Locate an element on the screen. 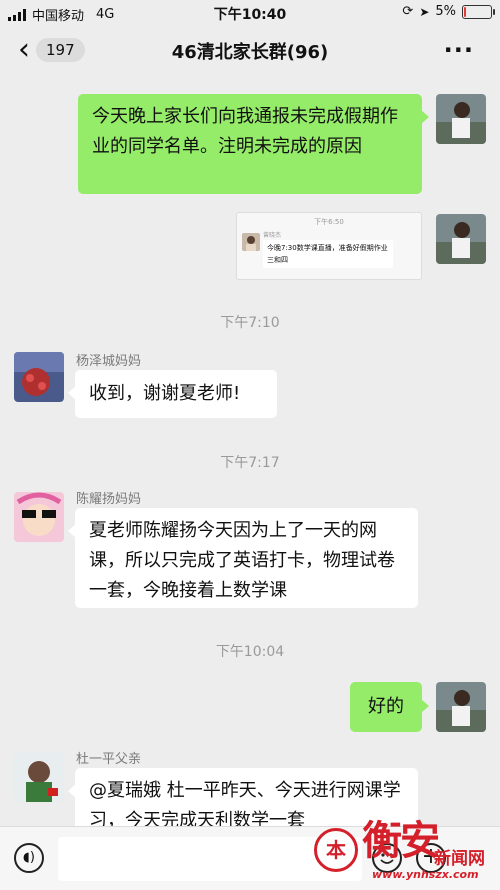 The height and width of the screenshot is (890, 500). watermark-sub: 新闻网 is located at coordinates (459, 859).